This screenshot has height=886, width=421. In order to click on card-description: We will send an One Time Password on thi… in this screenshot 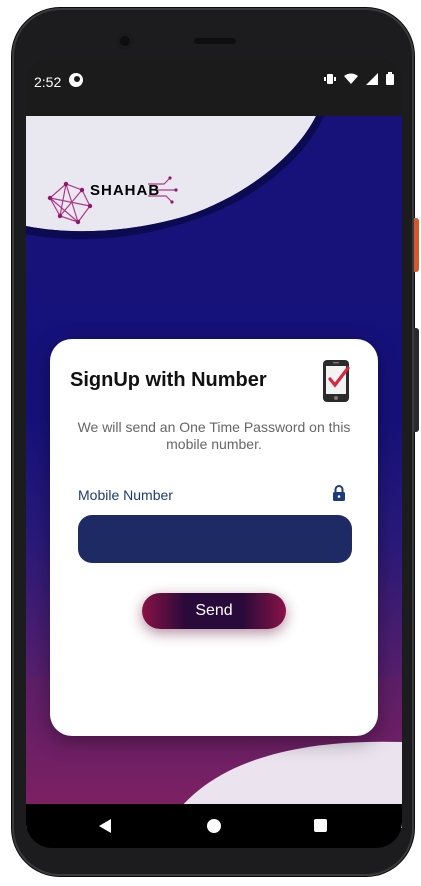, I will do `click(214, 435)`.